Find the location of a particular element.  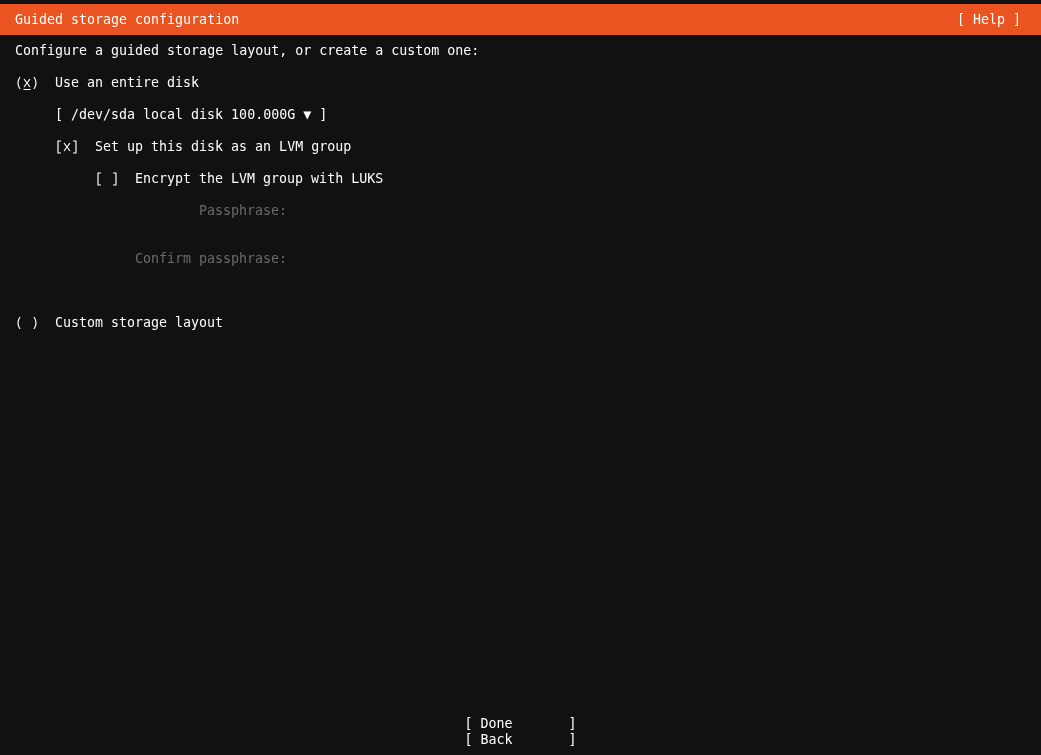

field-label: Passphrase: is located at coordinates (242, 211).